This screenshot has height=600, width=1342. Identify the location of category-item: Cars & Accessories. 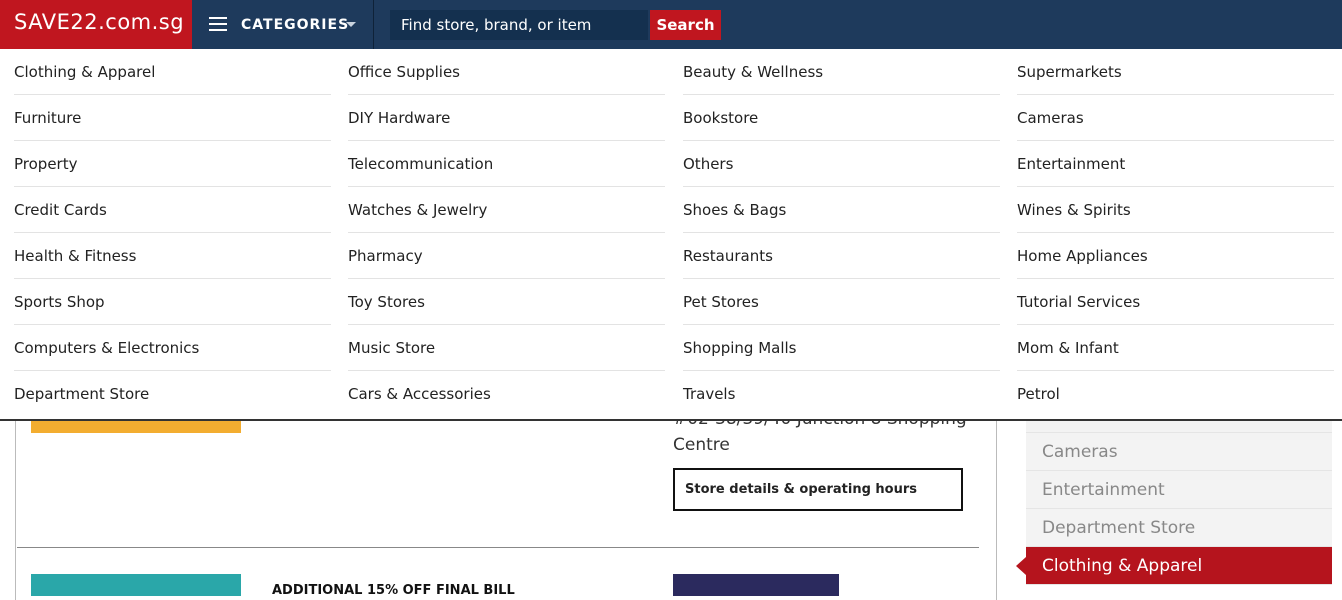
(506, 394).